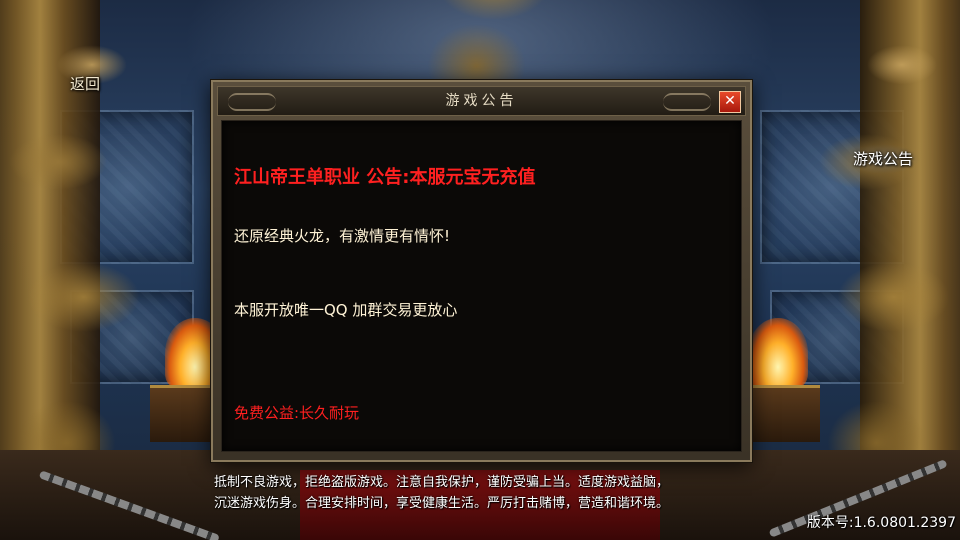  I want to click on health-notice-line: 沉迷游戏伤身。合理安排时间，享受健康生活。严厉打击赌博，营造和谐环境。, so click(442, 503).